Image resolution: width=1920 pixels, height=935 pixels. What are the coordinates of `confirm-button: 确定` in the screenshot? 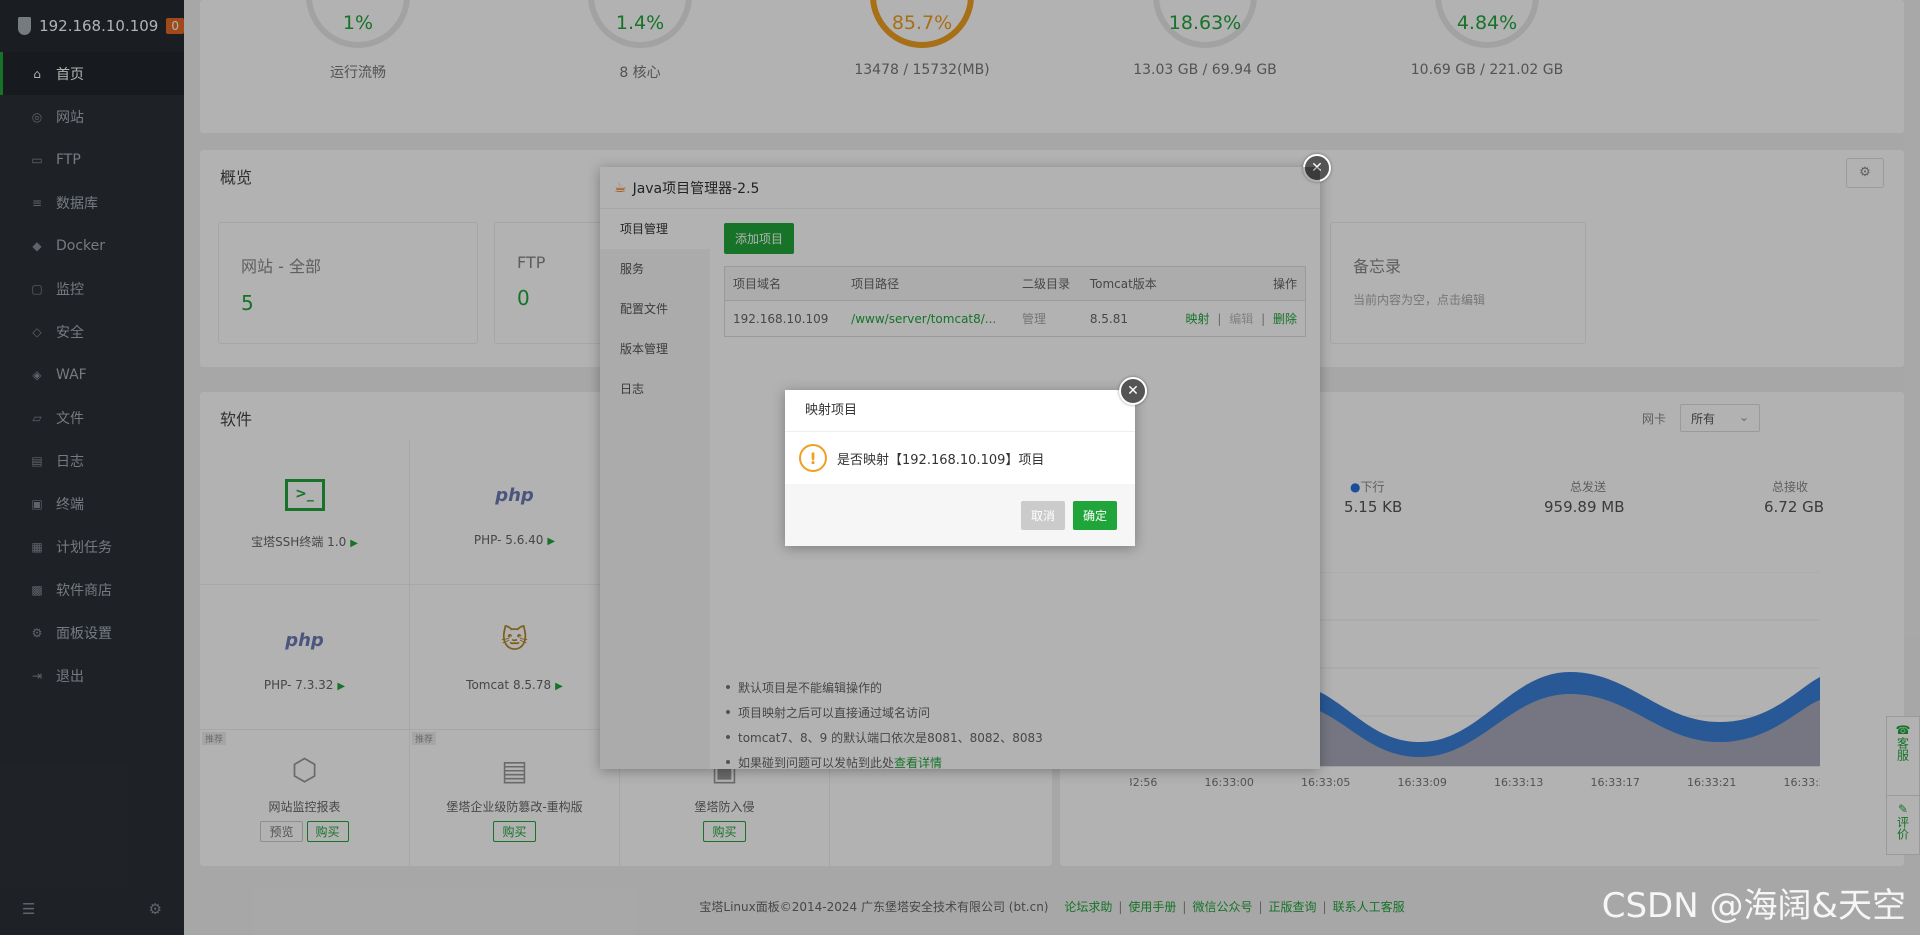 It's located at (1094, 515).